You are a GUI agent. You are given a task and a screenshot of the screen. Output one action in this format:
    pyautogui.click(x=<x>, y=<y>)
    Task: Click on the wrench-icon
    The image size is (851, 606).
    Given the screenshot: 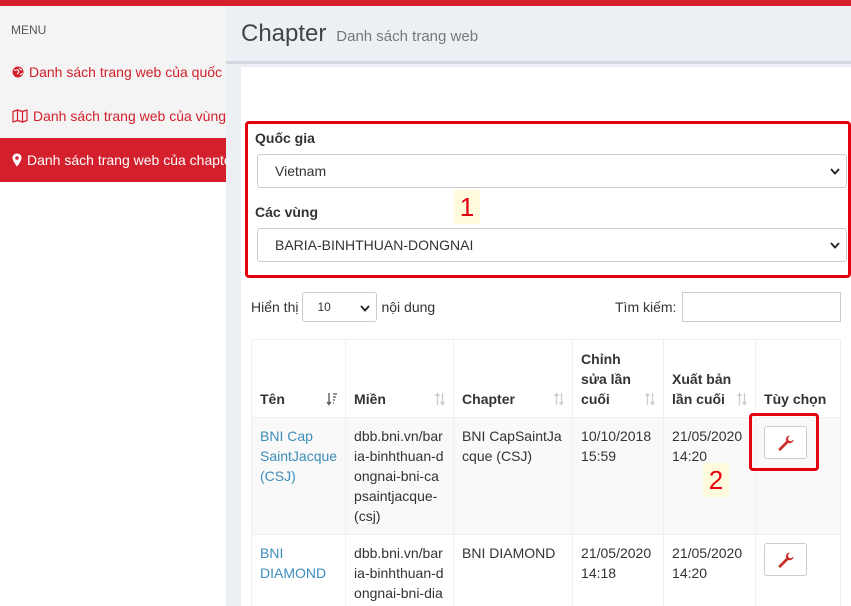 What is the action you would take?
    pyautogui.click(x=786, y=560)
    